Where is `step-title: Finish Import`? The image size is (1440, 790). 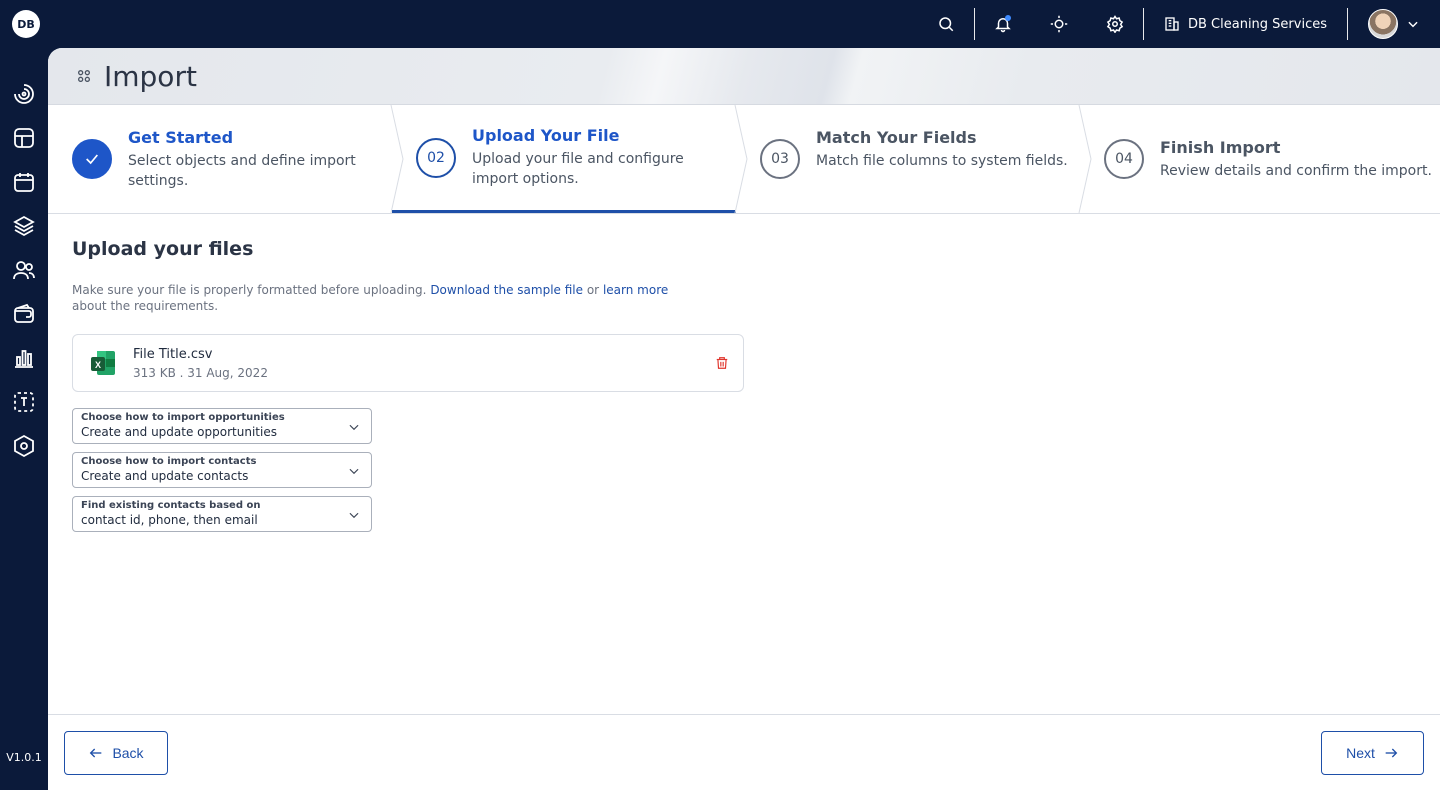 step-title: Finish Import is located at coordinates (1220, 147).